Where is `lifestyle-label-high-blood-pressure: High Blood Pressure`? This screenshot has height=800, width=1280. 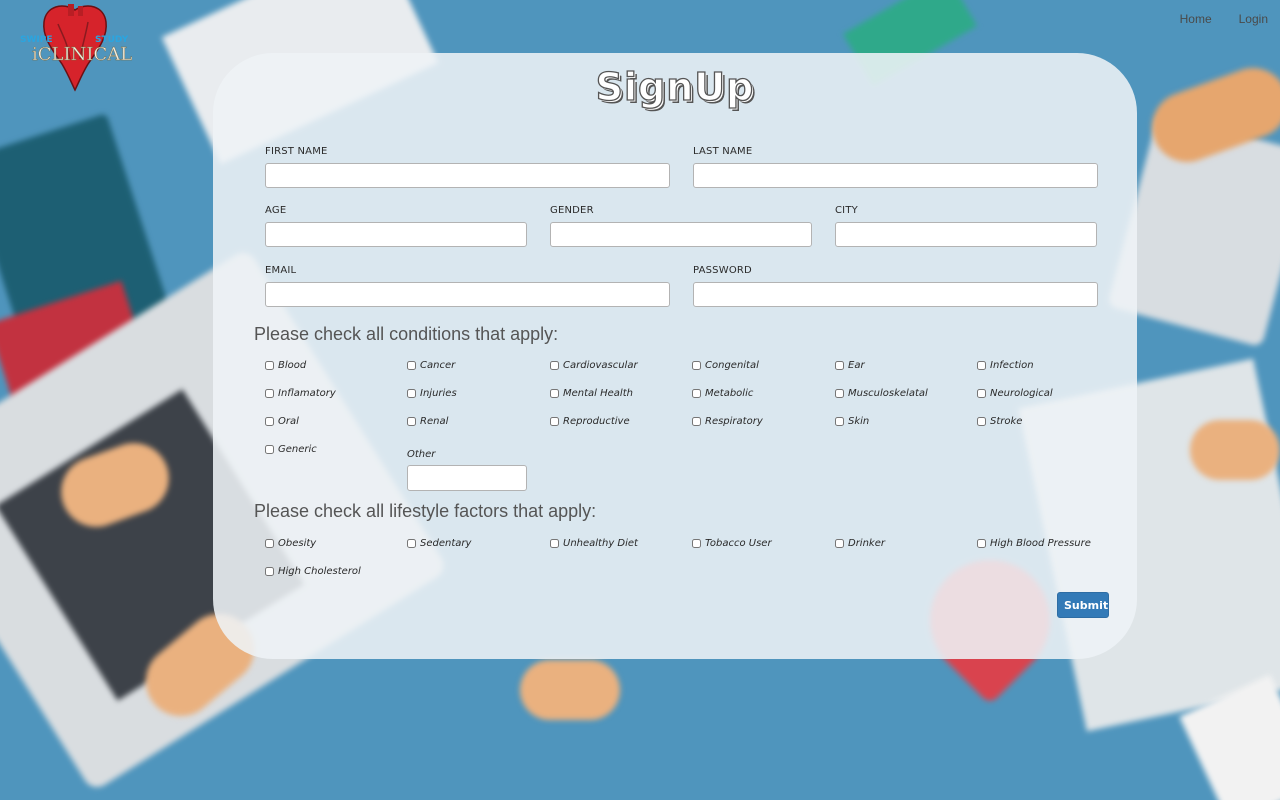
lifestyle-label-high-blood-pressure: High Blood Pressure is located at coordinates (1040, 543).